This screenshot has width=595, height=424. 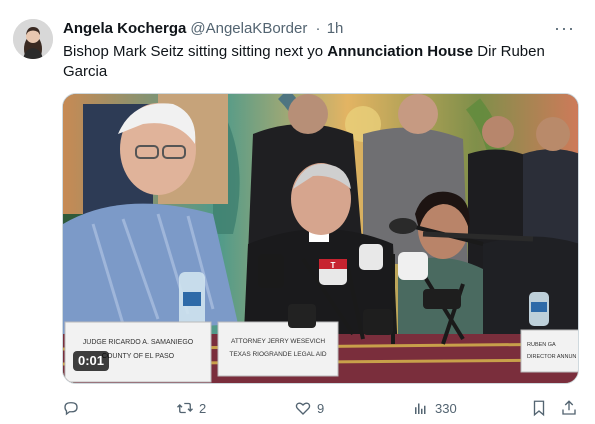 I want to click on reply-button, so click(x=73, y=408).